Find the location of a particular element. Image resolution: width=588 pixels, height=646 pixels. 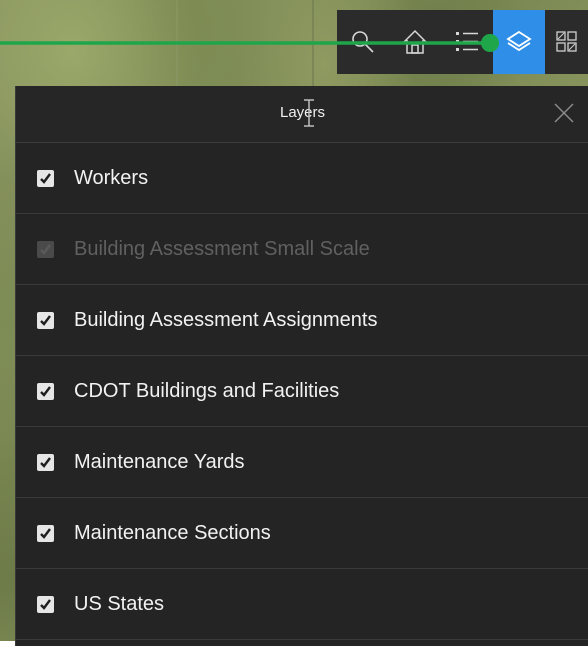

layer-label: Maintenance Yards is located at coordinates (159, 461).